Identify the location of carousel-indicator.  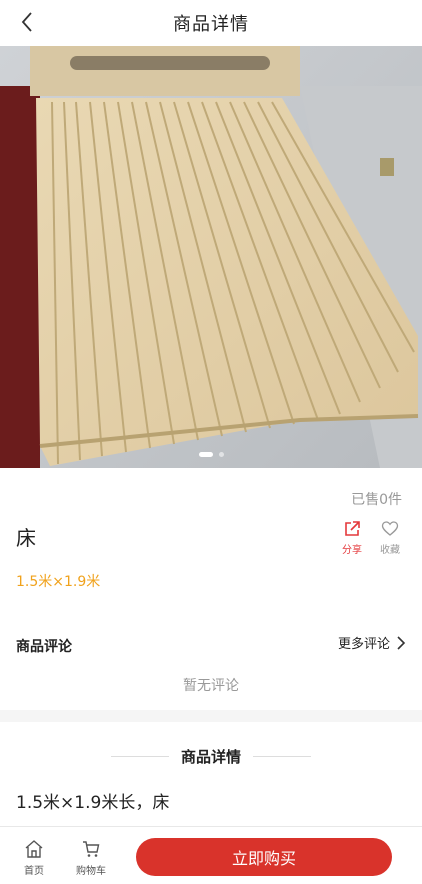
(211, 454).